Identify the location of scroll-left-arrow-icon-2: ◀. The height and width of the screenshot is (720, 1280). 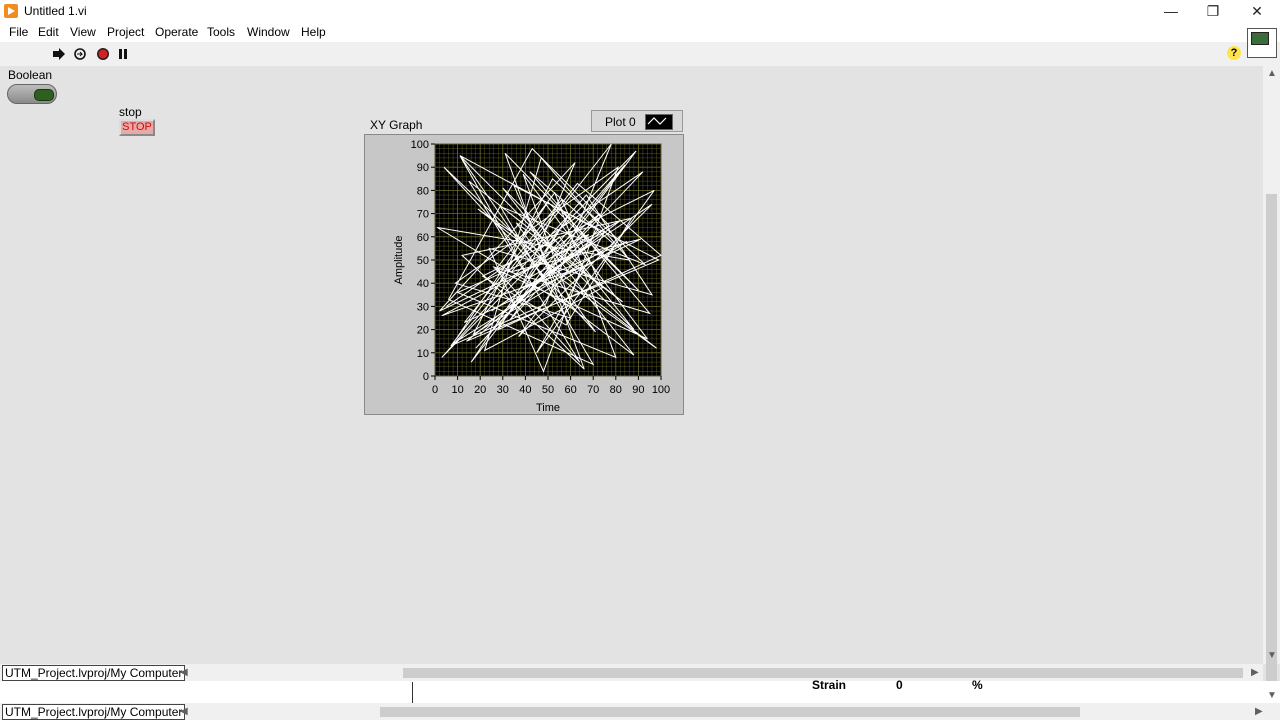
(184, 711).